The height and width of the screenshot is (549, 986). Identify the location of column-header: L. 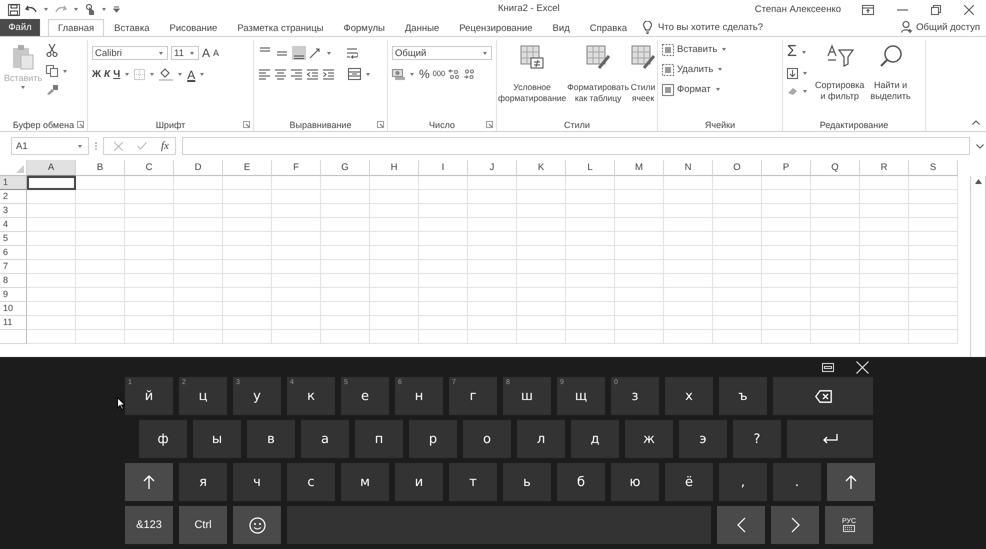
(590, 168).